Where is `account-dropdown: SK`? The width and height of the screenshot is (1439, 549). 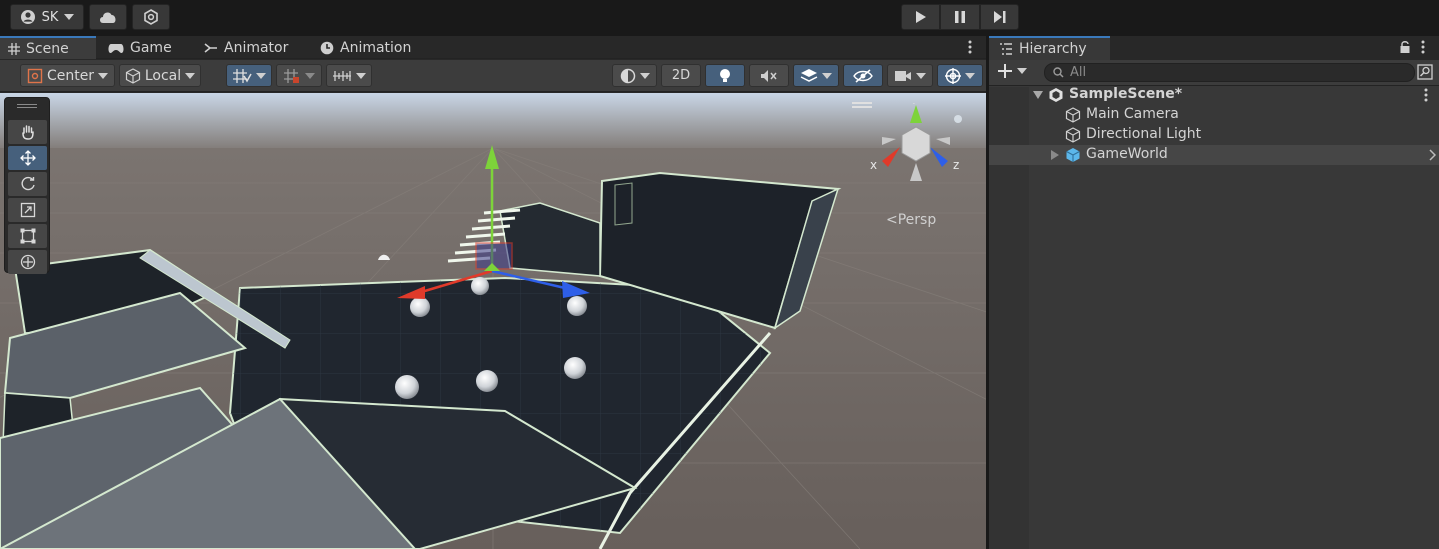
account-dropdown: SK is located at coordinates (47, 17).